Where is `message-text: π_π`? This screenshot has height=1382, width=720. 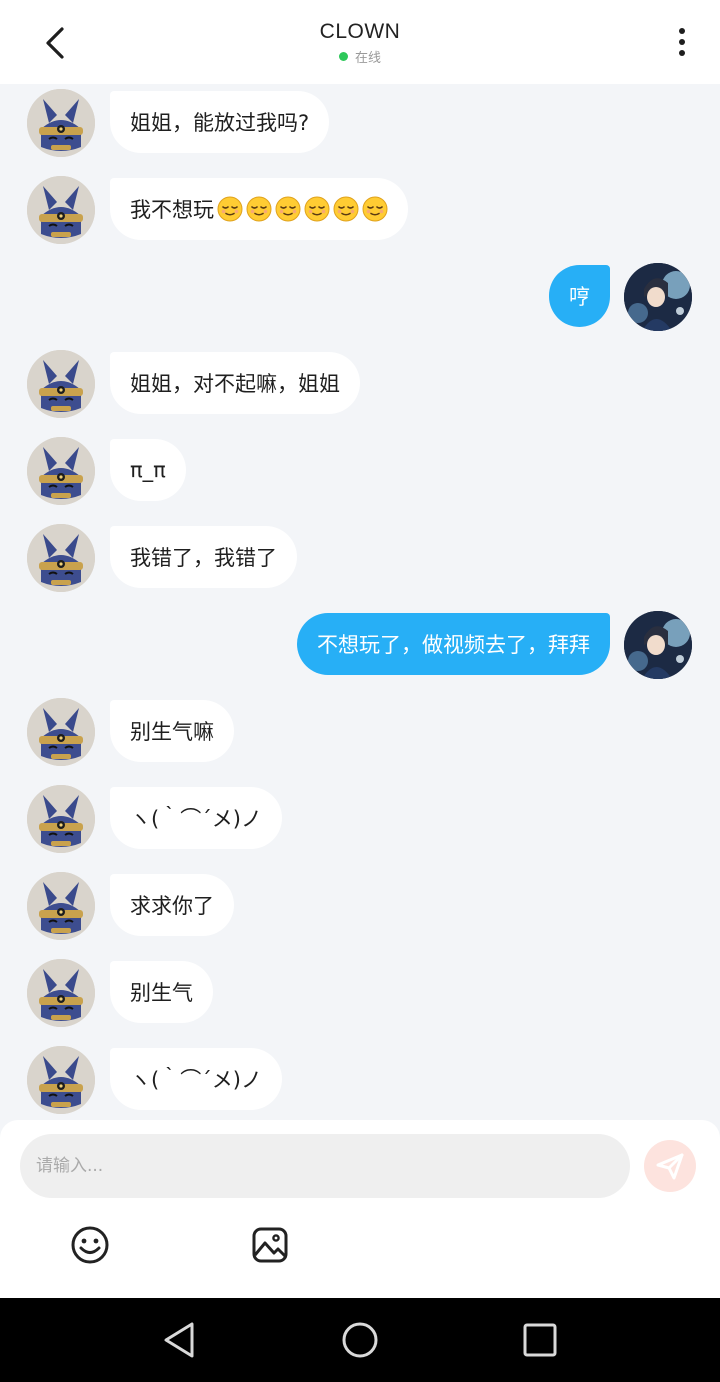 message-text: π_π is located at coordinates (148, 470).